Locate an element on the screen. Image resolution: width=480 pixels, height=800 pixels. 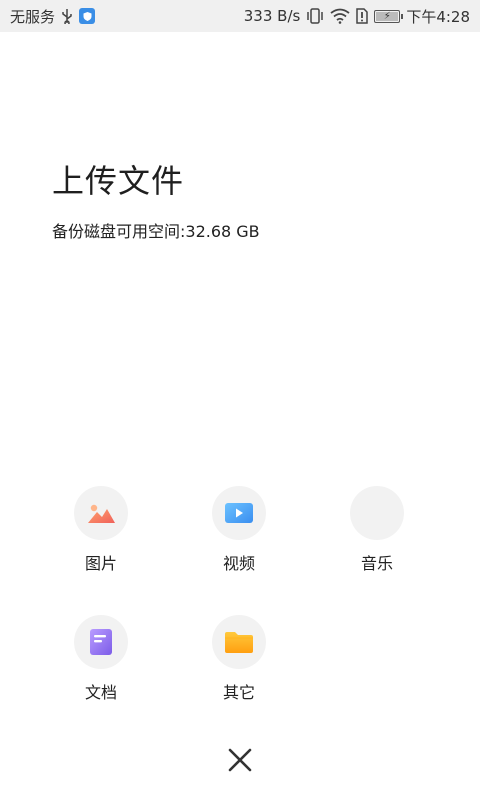
folder-icon-circle is located at coordinates (239, 642).